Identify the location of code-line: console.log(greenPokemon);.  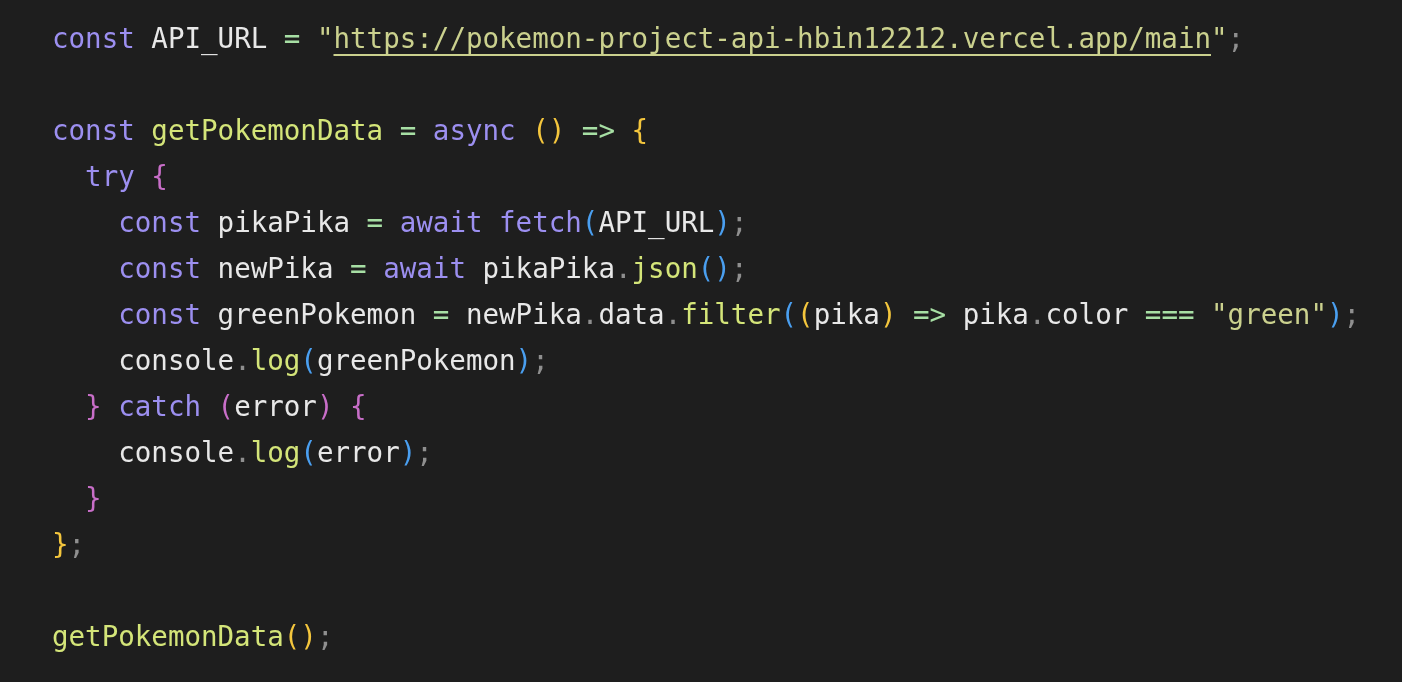
(333, 360).